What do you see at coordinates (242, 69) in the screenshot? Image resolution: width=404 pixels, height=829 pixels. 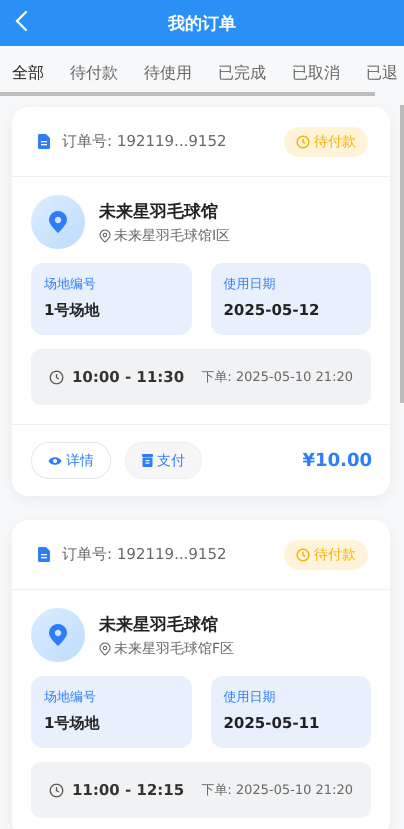 I see `tab: 已完成` at bounding box center [242, 69].